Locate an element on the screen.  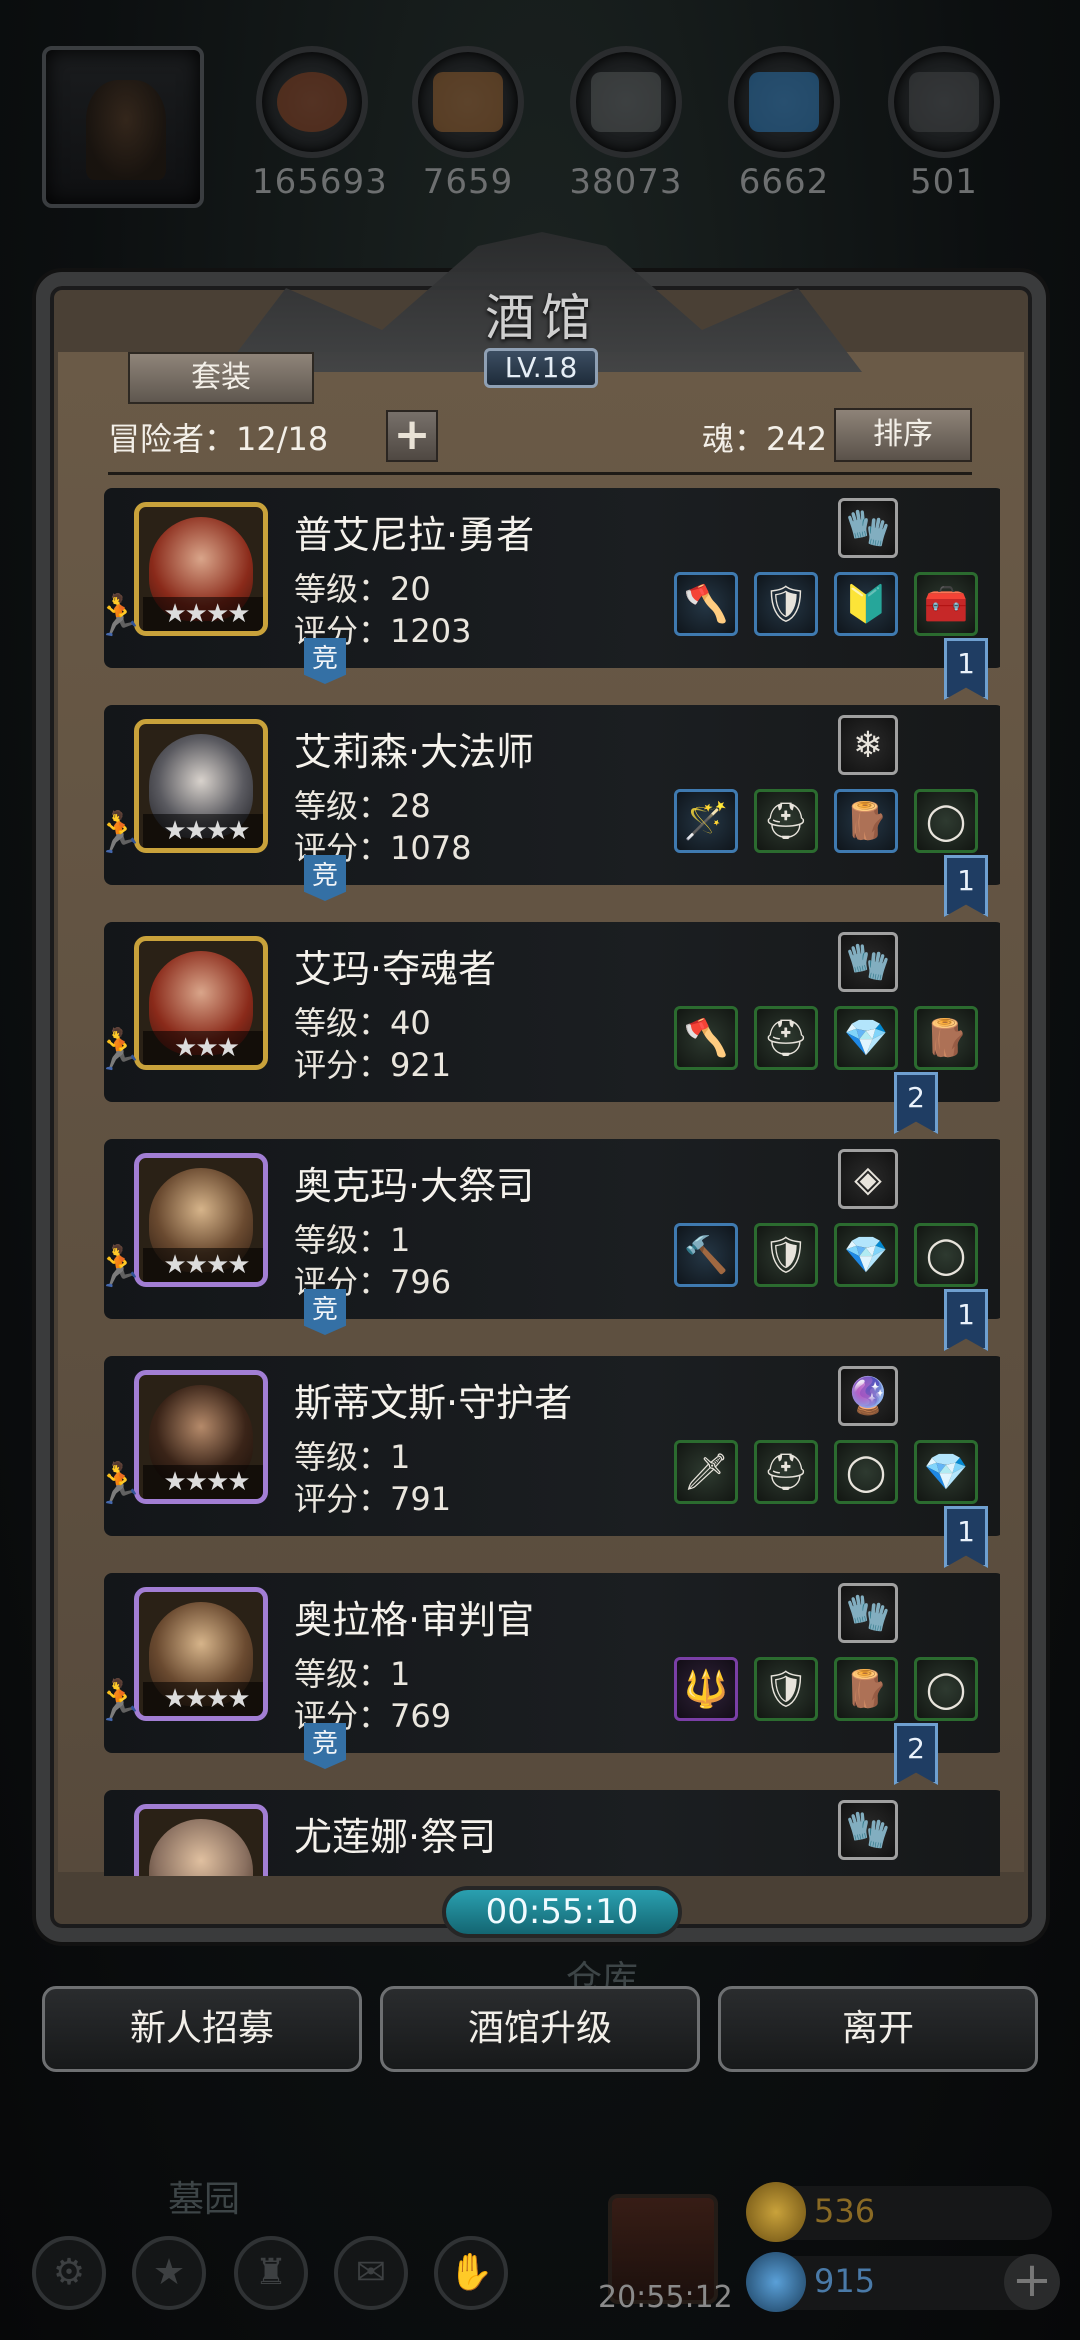
sort-button: 排序 is located at coordinates (903, 435).